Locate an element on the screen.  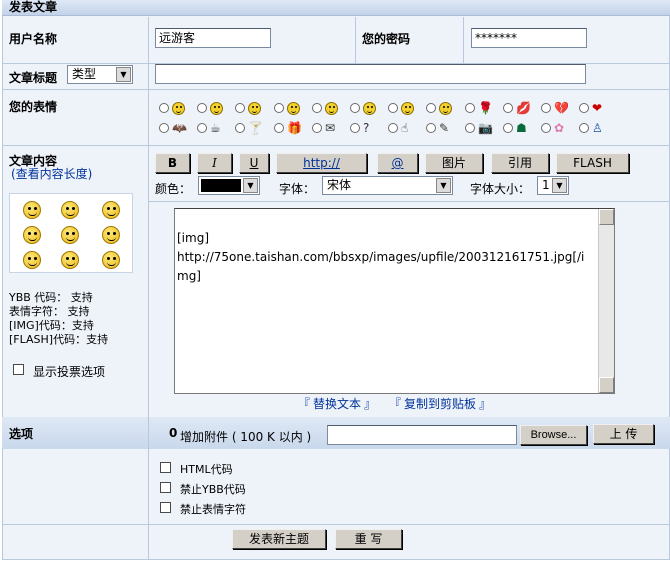
vote-checkbox is located at coordinates (18, 369).